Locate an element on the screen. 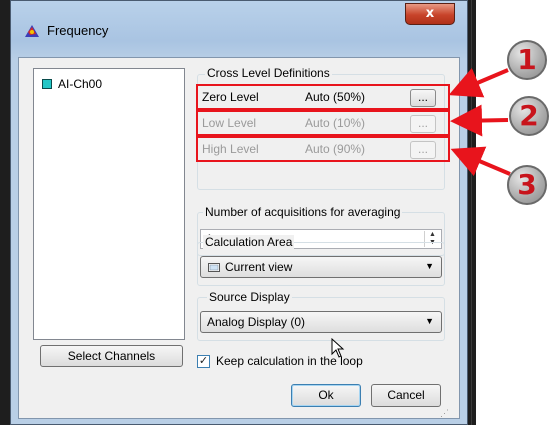  annotation-arrows is located at coordinates (479, 122).